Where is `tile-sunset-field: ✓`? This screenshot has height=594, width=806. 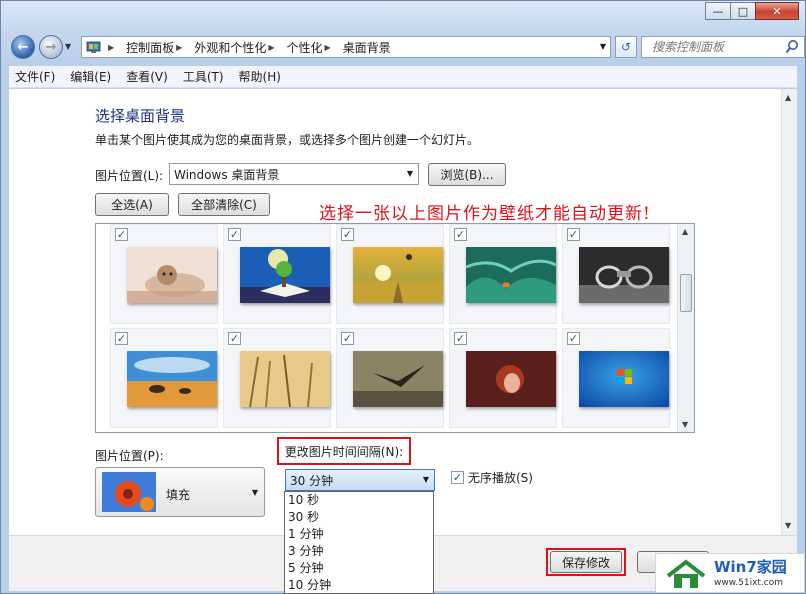
tile-sunset-field: ✓ is located at coordinates (390, 274).